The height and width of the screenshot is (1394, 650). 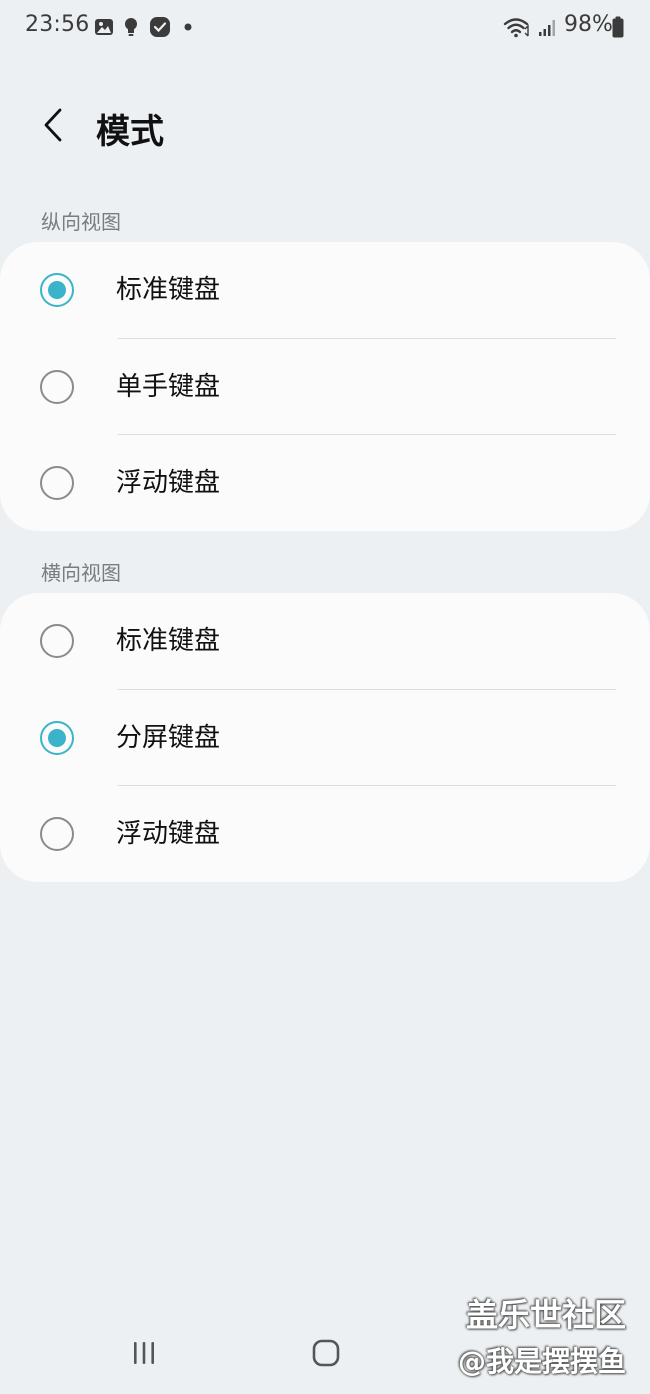 What do you see at coordinates (588, 24) in the screenshot?
I see `battery-percent: 98%` at bounding box center [588, 24].